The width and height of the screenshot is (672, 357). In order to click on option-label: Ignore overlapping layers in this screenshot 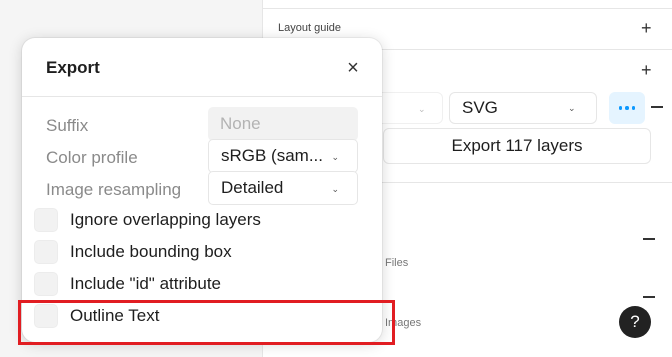, I will do `click(165, 219)`.